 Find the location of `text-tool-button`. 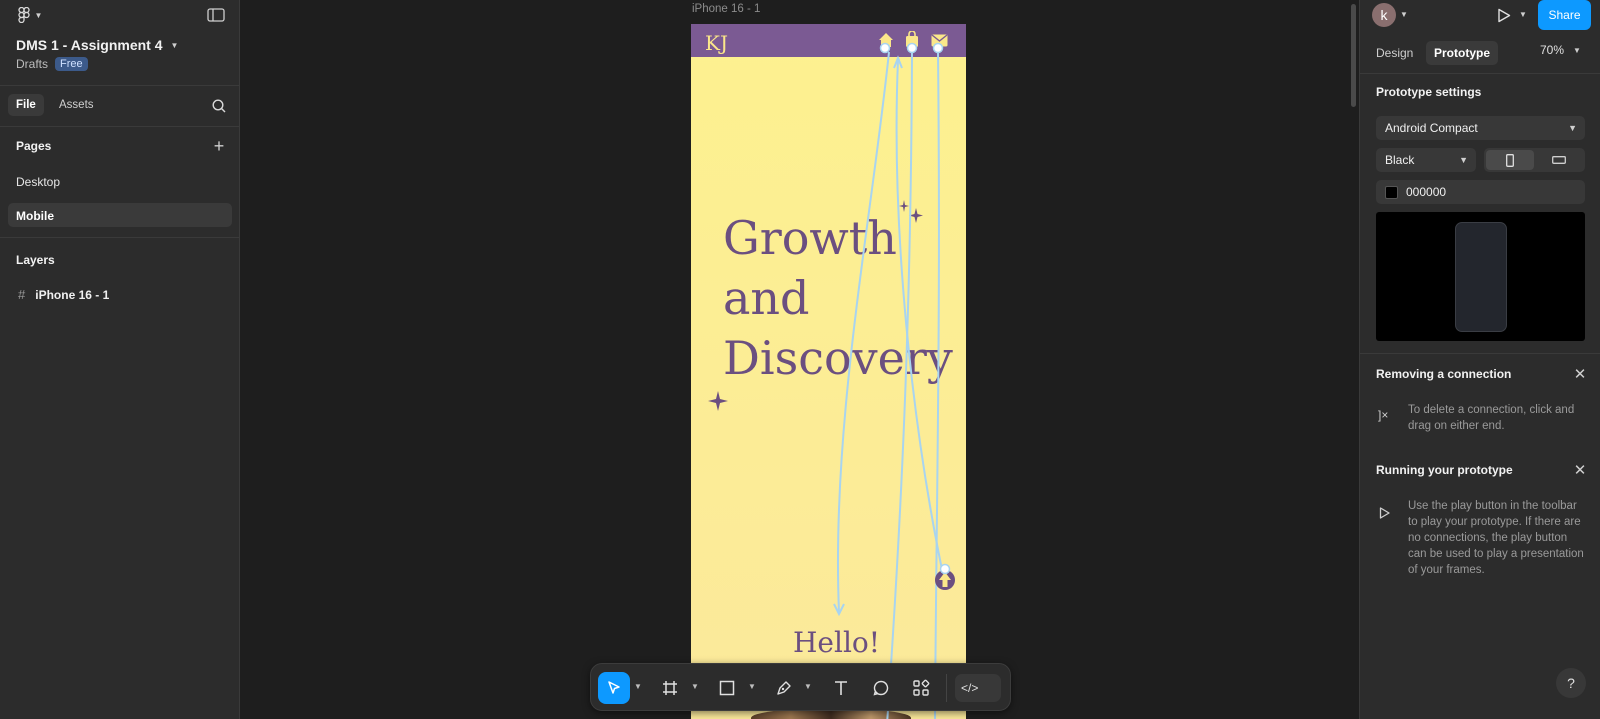

text-tool-button is located at coordinates (841, 688).